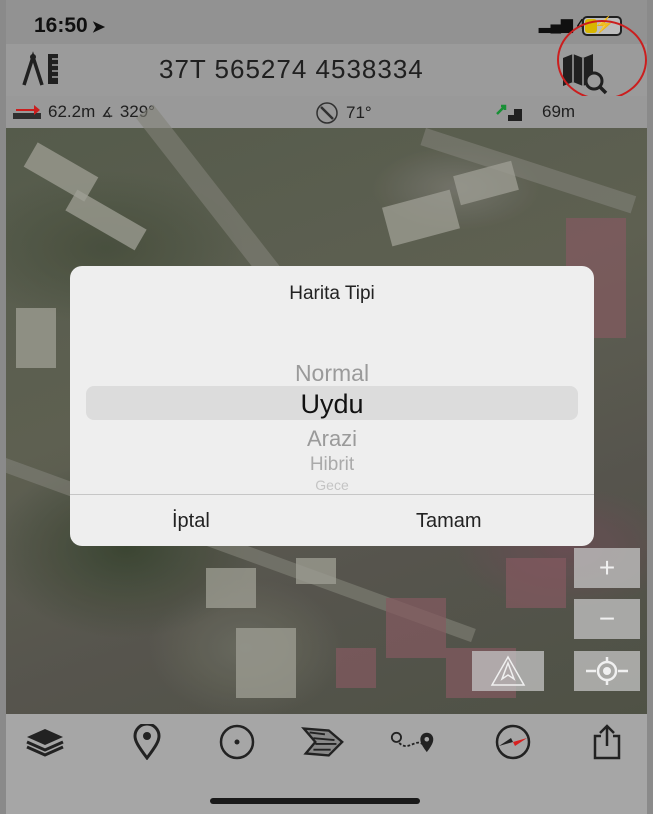  I want to click on cancel-button: İptal, so click(191, 521).